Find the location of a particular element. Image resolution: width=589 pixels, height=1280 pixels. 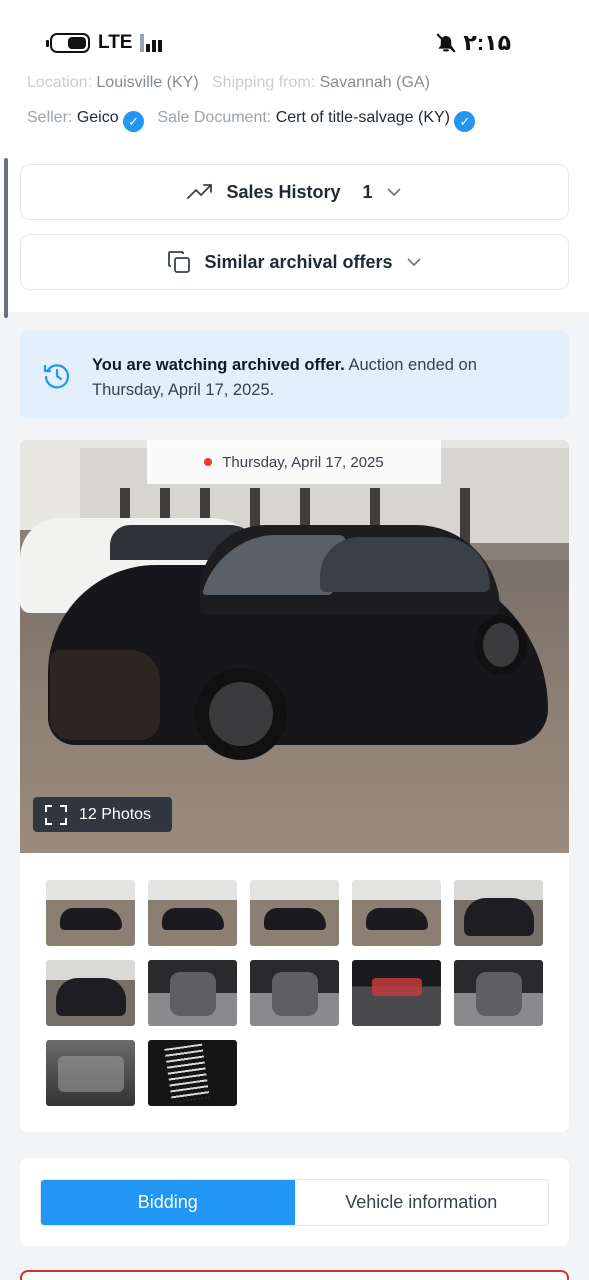

status-bar: LTE ۲:۱۵ is located at coordinates (294, 39).